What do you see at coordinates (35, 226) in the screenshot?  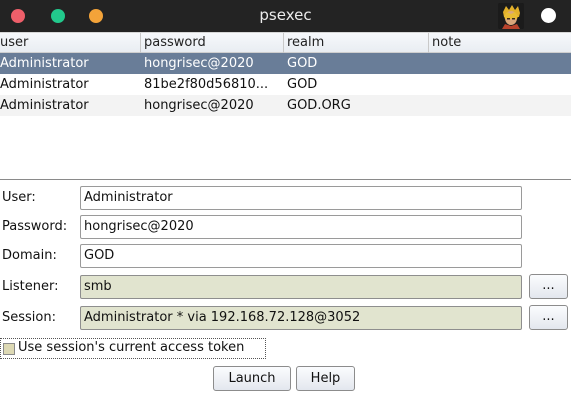 I see `password-label: Password:` at bounding box center [35, 226].